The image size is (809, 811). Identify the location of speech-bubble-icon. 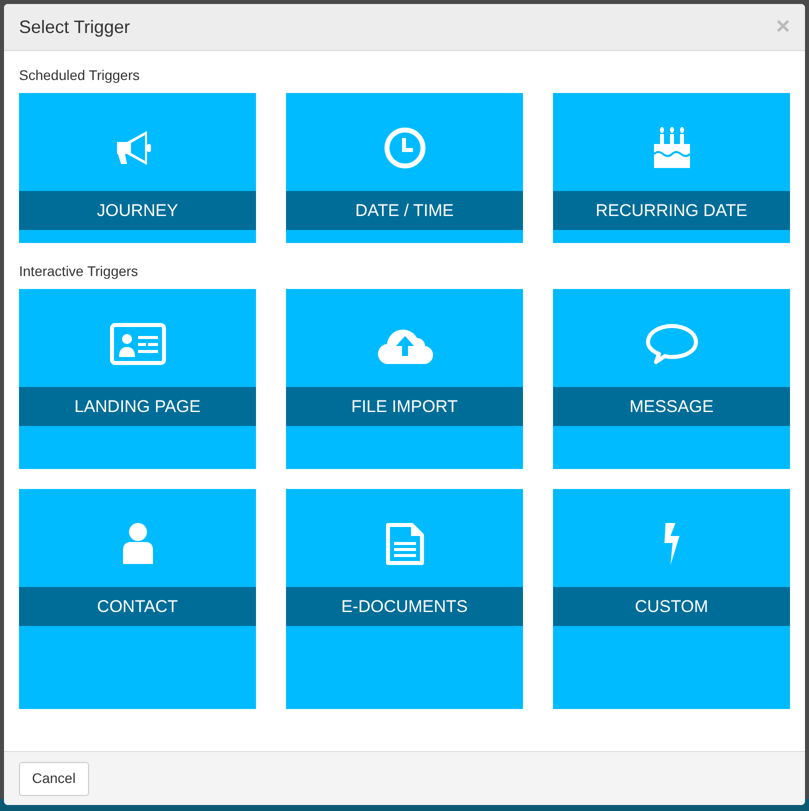
(672, 344).